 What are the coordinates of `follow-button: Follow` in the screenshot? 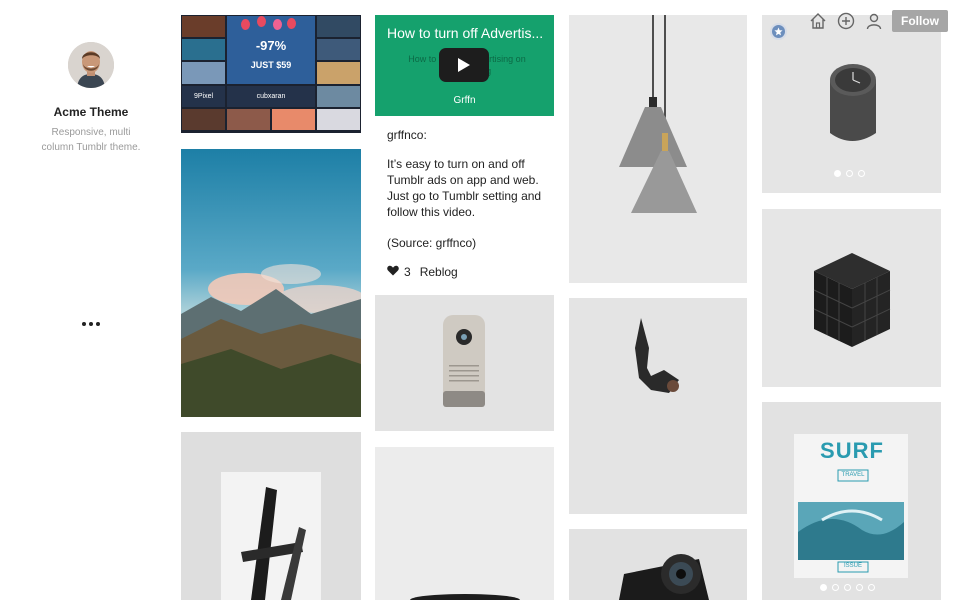 It's located at (920, 21).